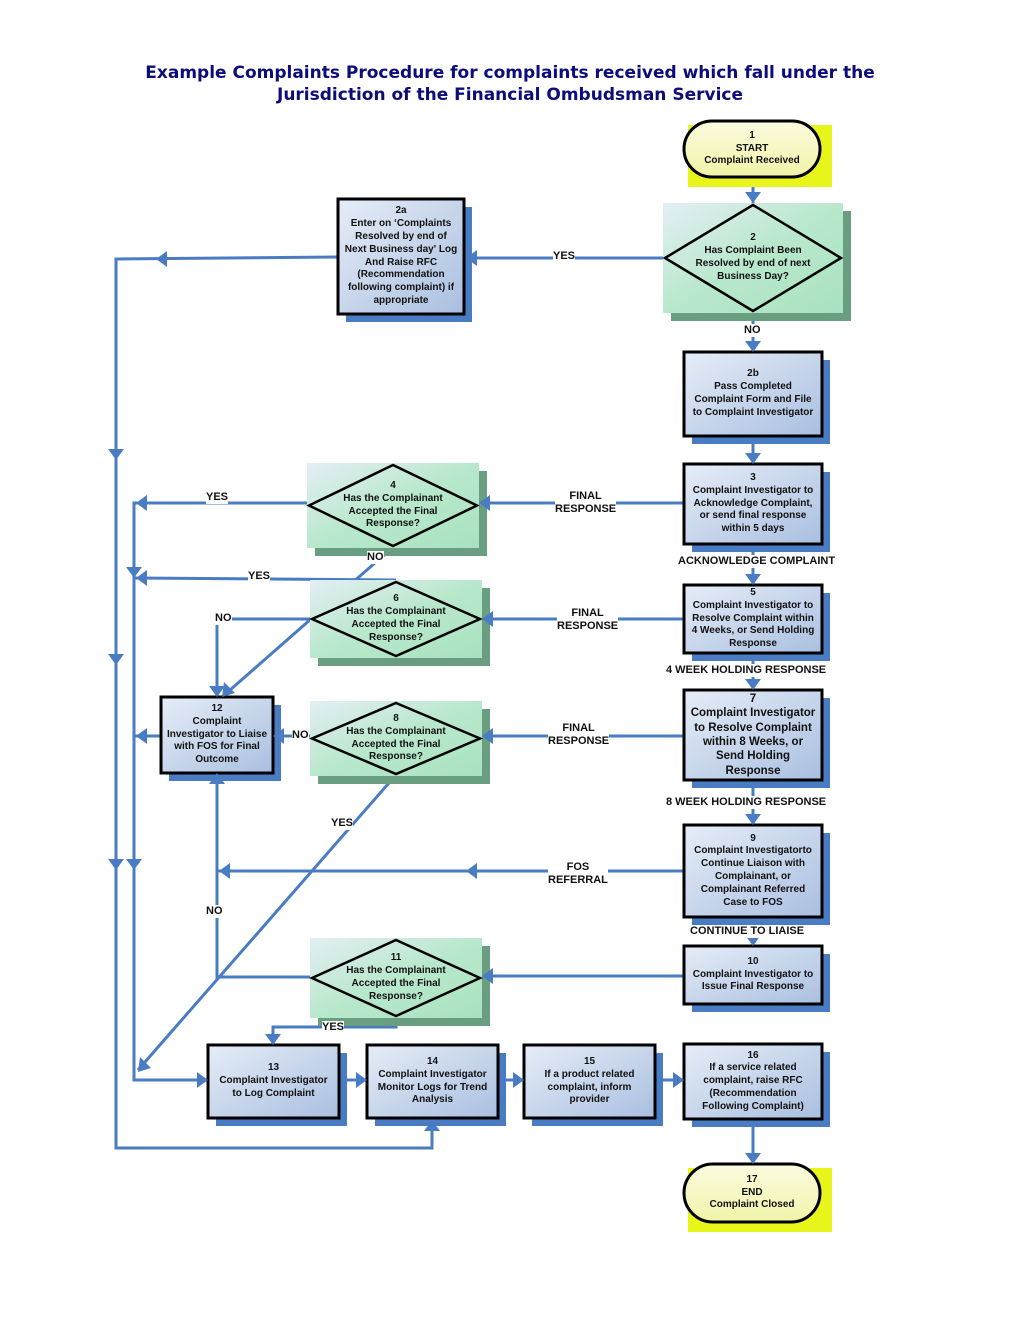 The image size is (1020, 1320). I want to click on edge-label-n2-yes: YES, so click(564, 256).